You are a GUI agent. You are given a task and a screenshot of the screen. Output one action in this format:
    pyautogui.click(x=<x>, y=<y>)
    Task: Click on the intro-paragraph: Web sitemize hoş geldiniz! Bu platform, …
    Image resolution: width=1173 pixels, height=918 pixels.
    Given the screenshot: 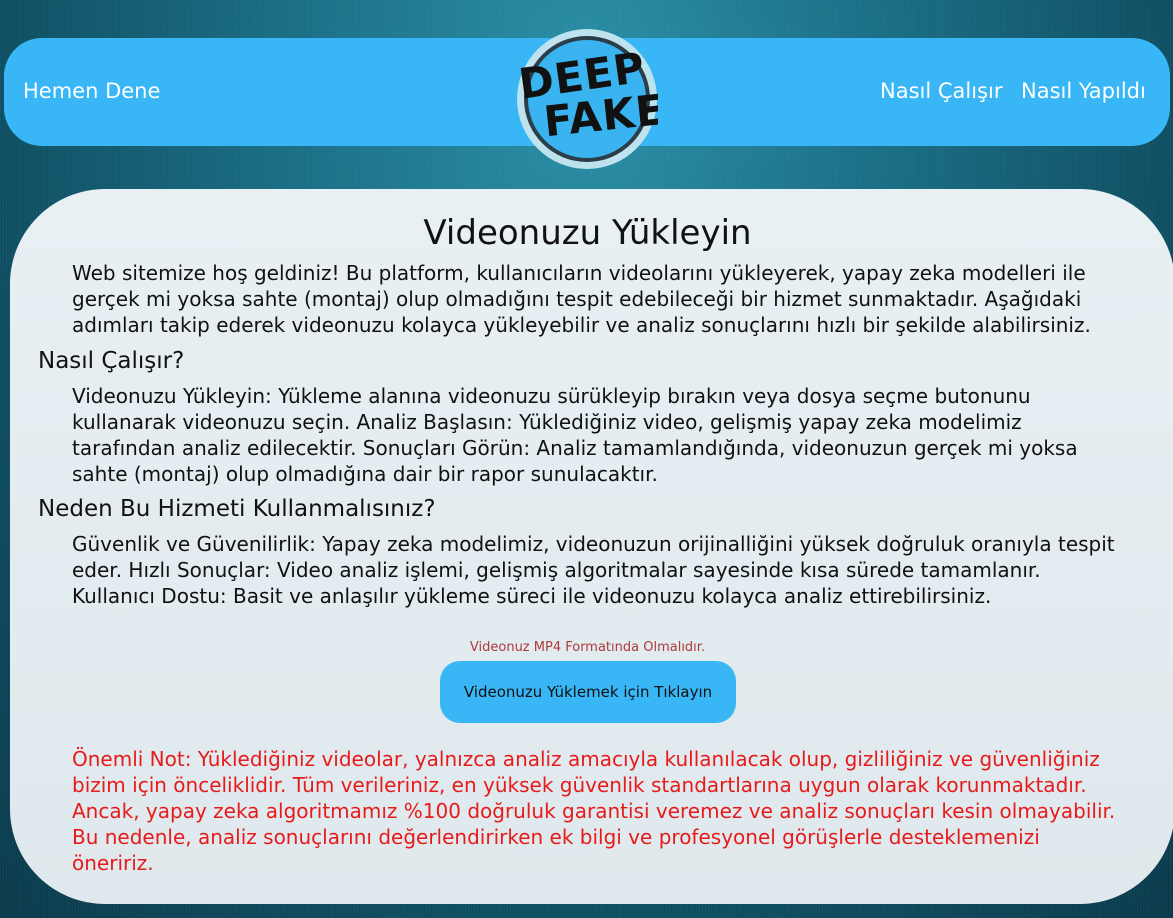 What is the action you would take?
    pyautogui.click(x=581, y=299)
    